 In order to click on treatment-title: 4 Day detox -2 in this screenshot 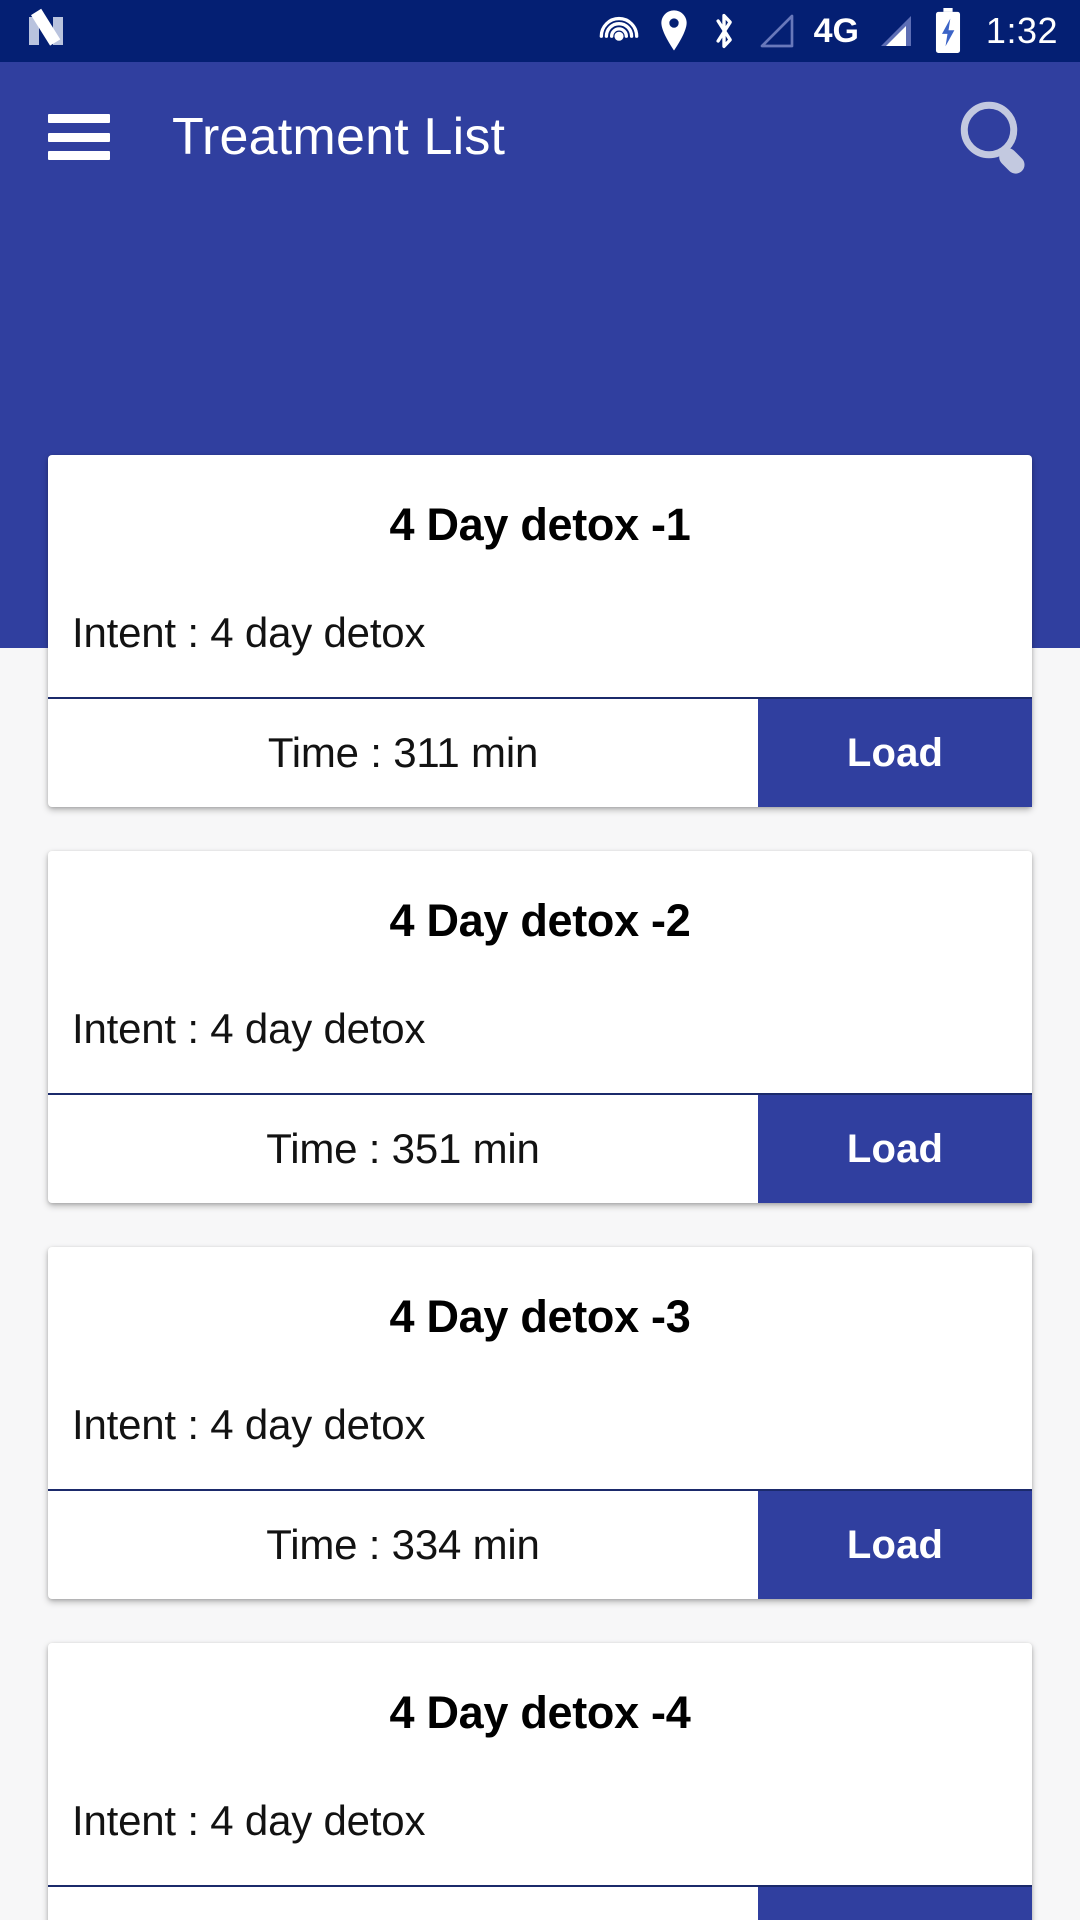, I will do `click(540, 920)`.